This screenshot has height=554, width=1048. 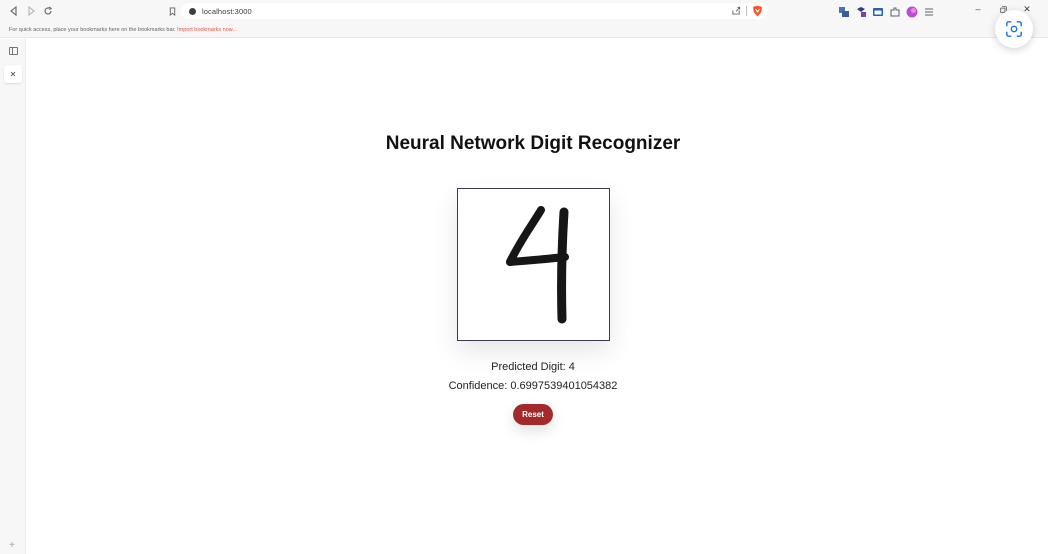 I want to click on address-bar-divider, so click(x=746, y=11).